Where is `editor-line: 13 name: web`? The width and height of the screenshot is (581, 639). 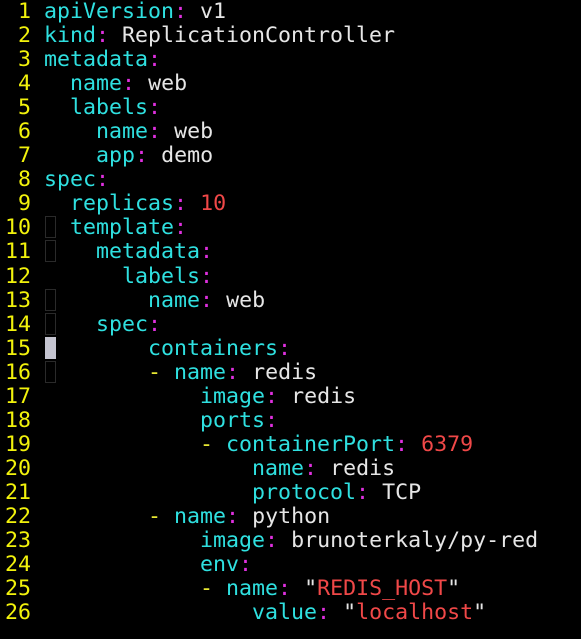
editor-line: 13 name: web is located at coordinates (269, 300).